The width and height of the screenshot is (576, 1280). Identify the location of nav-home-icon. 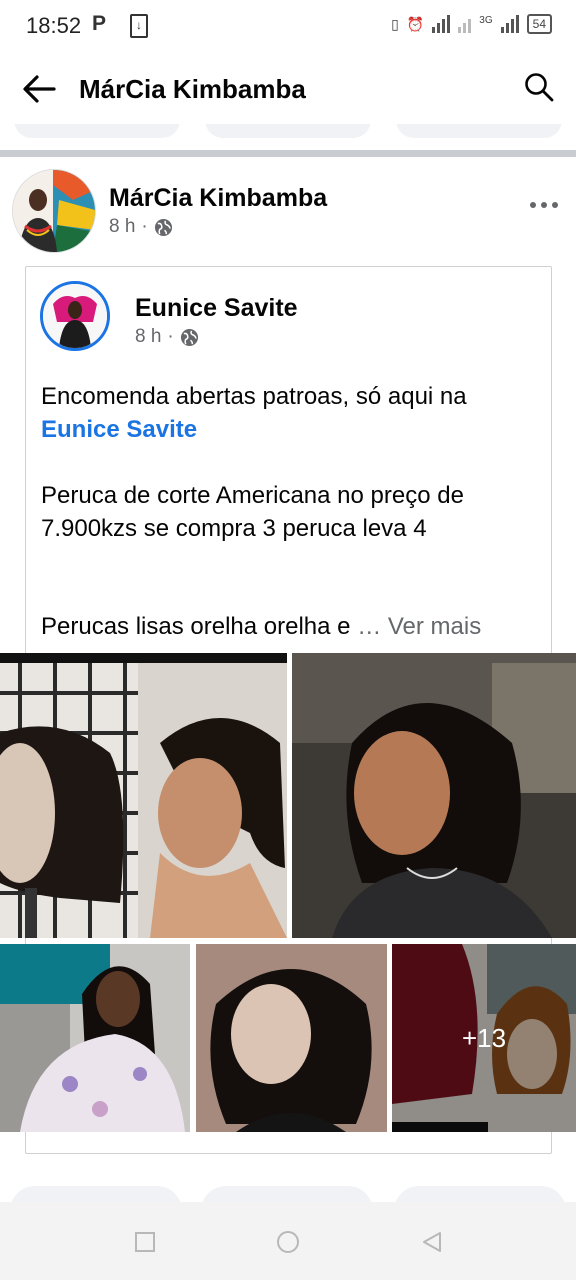
(288, 1242).